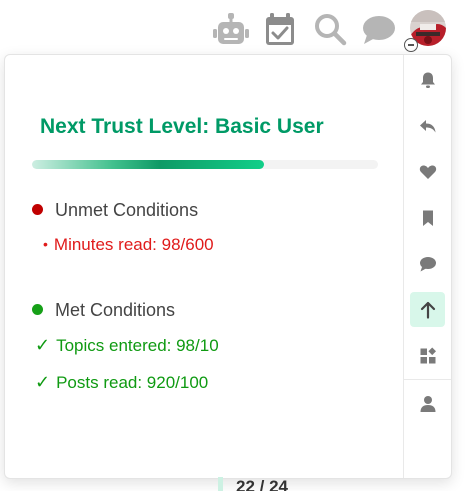 The width and height of the screenshot is (475, 491). Describe the element at coordinates (427, 379) in the screenshot. I see `sidebar-divider` at that location.